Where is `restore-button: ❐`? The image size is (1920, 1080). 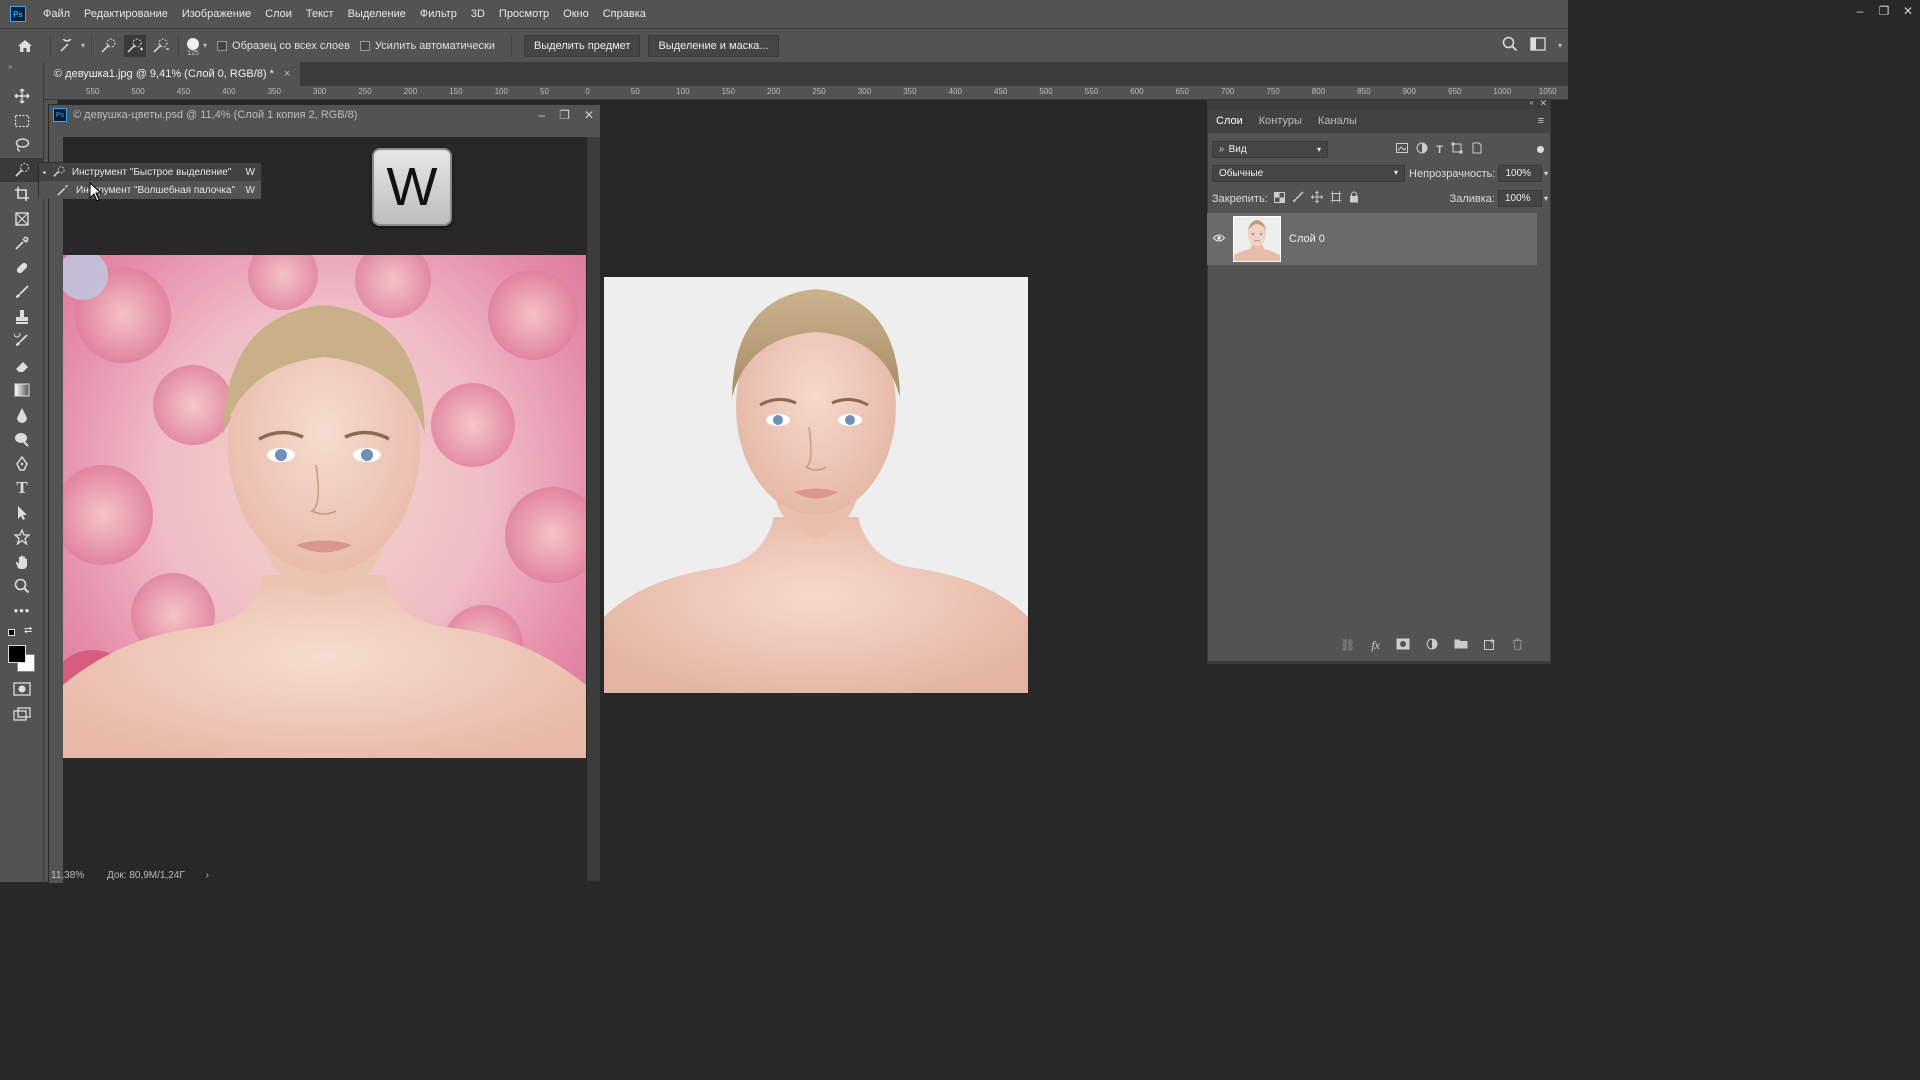 restore-button: ❐ is located at coordinates (1884, 12).